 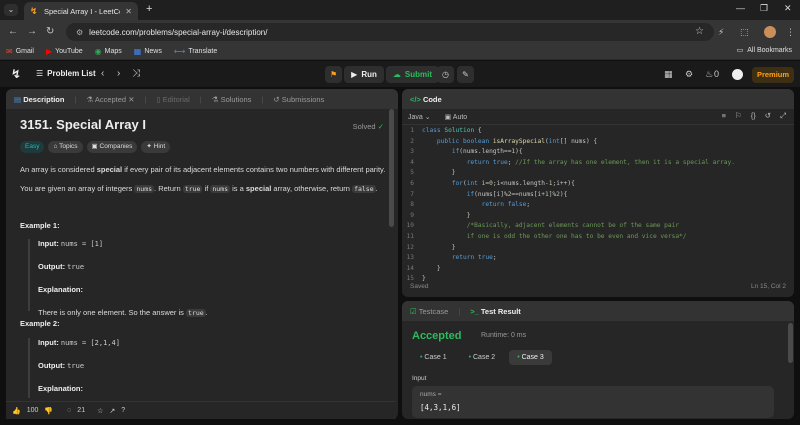 What do you see at coordinates (65, 147) in the screenshot?
I see `topics-tag: ⌂ Topics` at bounding box center [65, 147].